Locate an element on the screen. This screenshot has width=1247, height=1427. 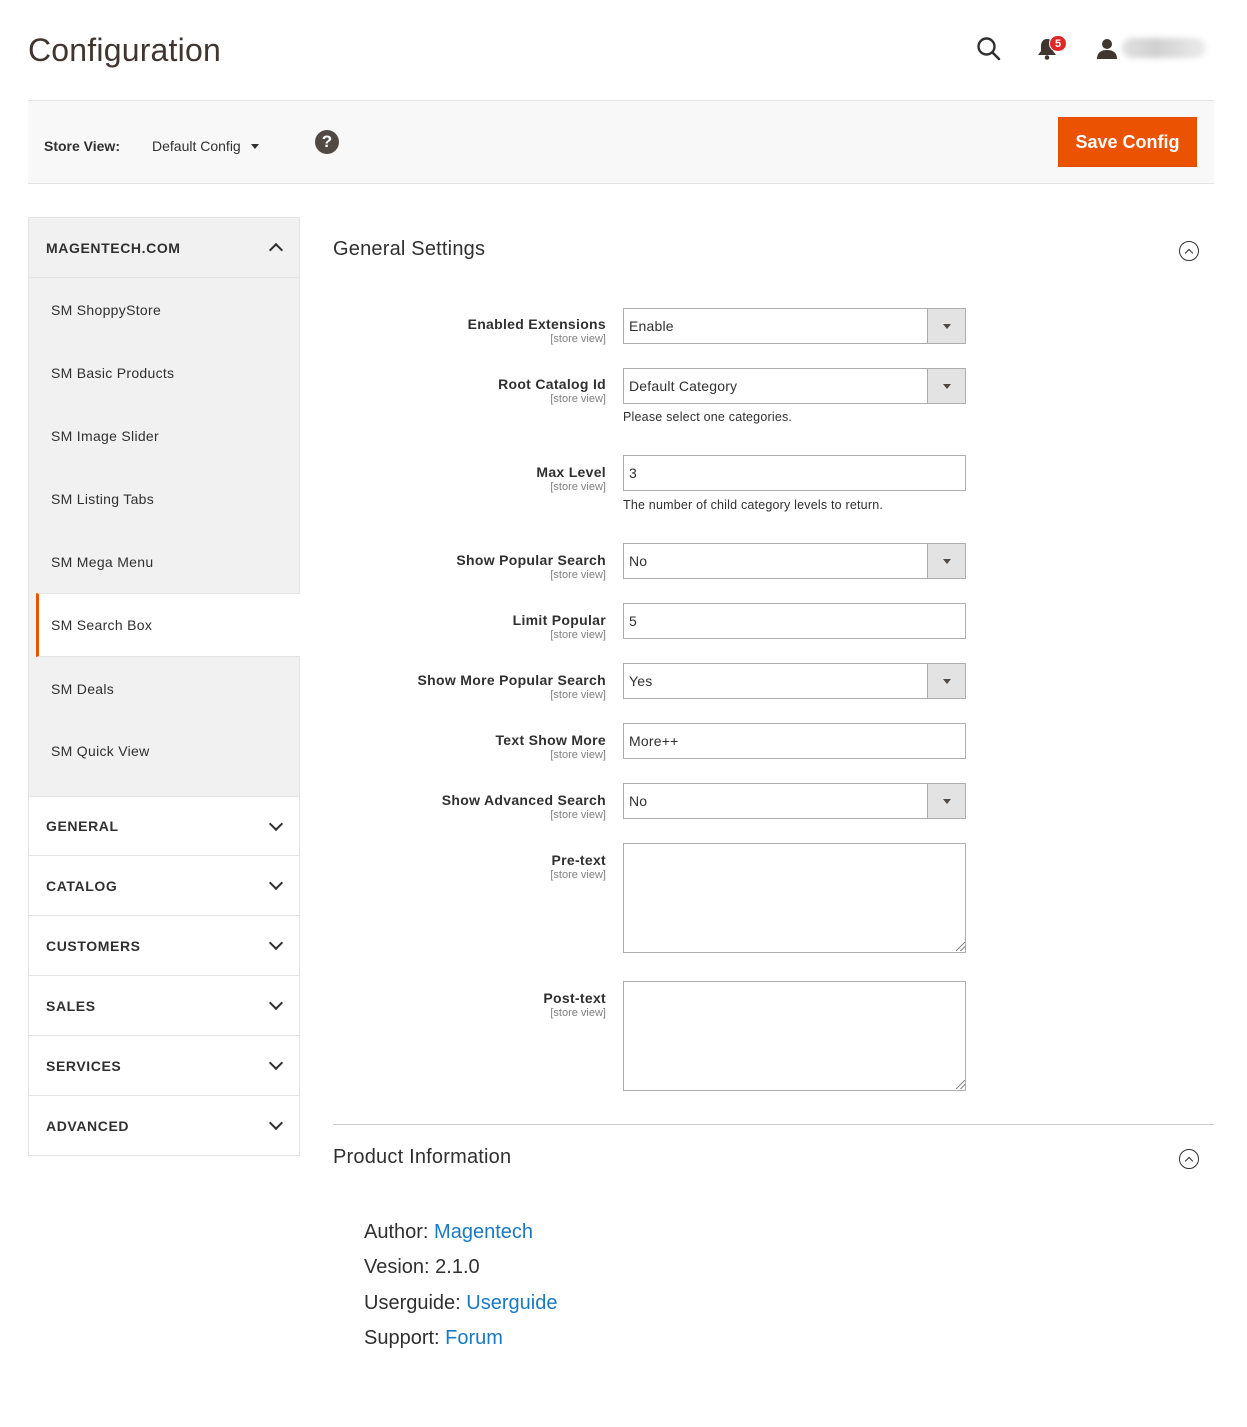
author-link: Magentech is located at coordinates (483, 1232).